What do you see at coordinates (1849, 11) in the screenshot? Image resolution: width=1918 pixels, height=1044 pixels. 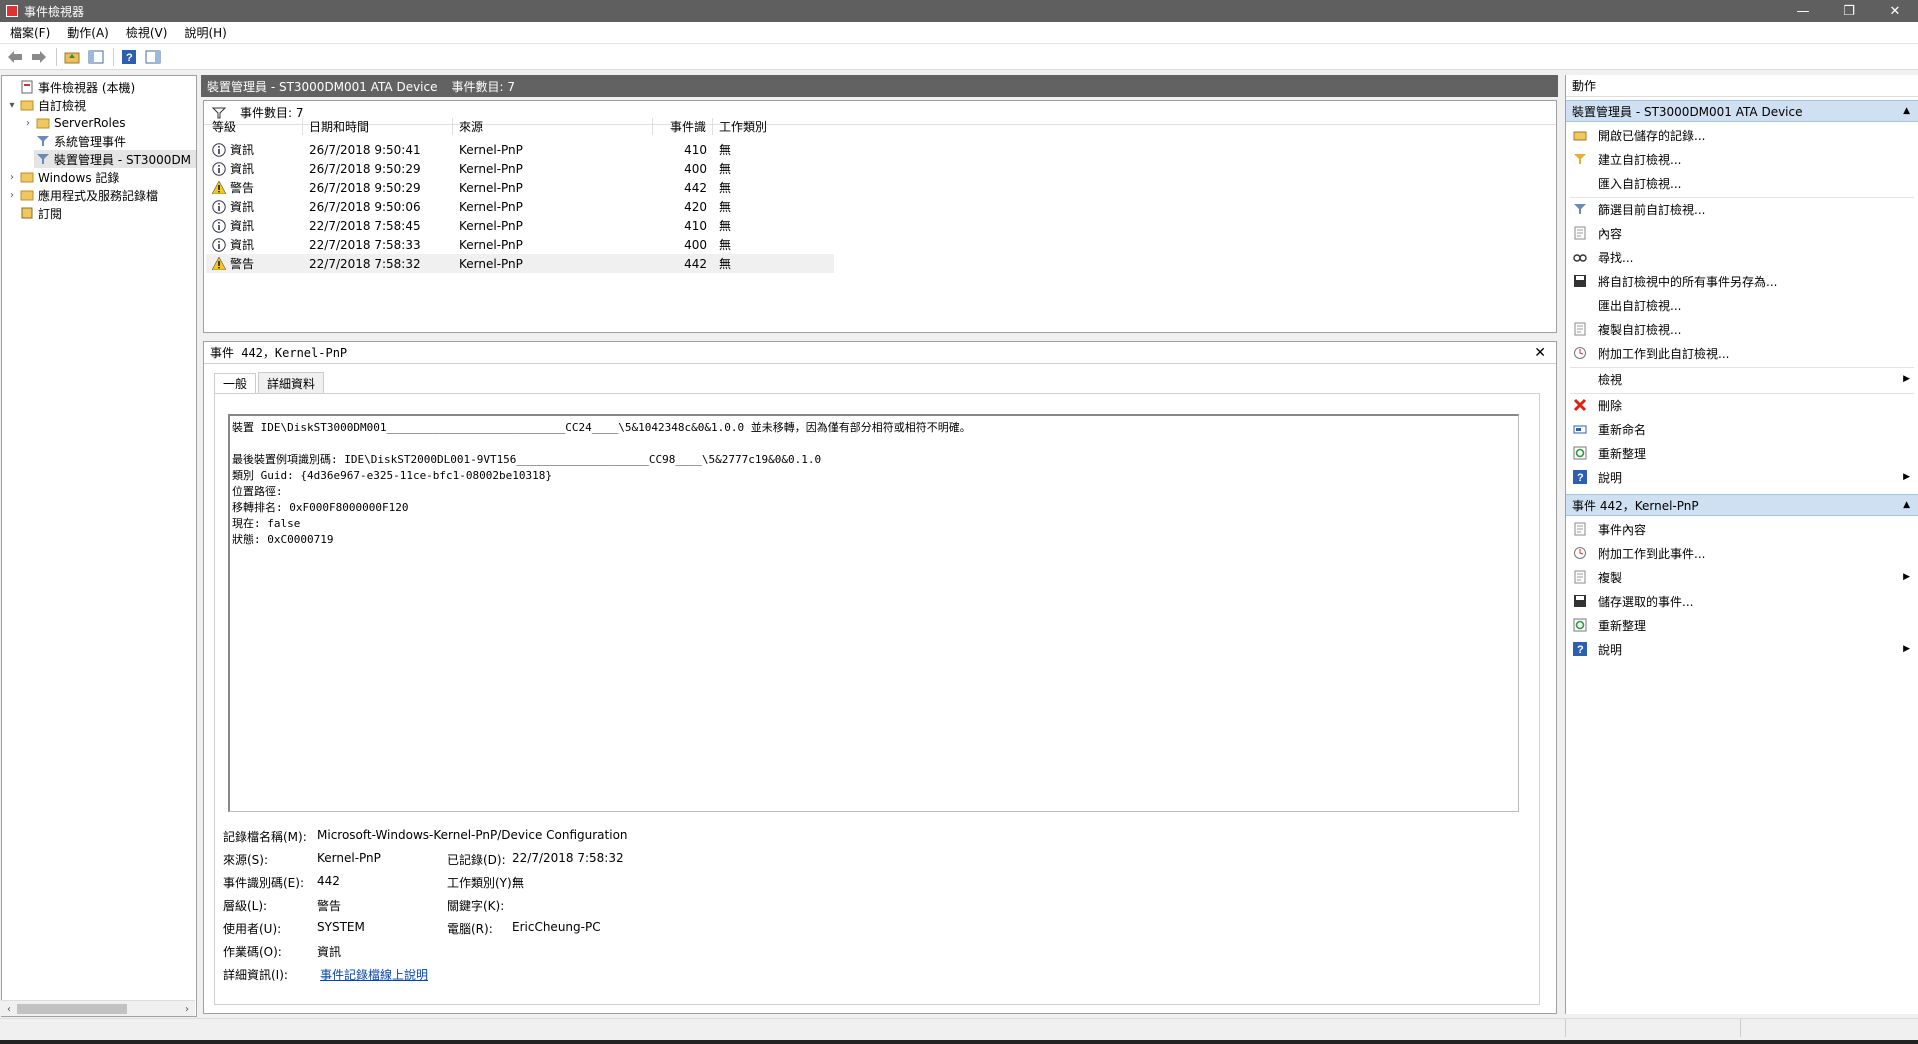 I see `restore-button: ❐` at bounding box center [1849, 11].